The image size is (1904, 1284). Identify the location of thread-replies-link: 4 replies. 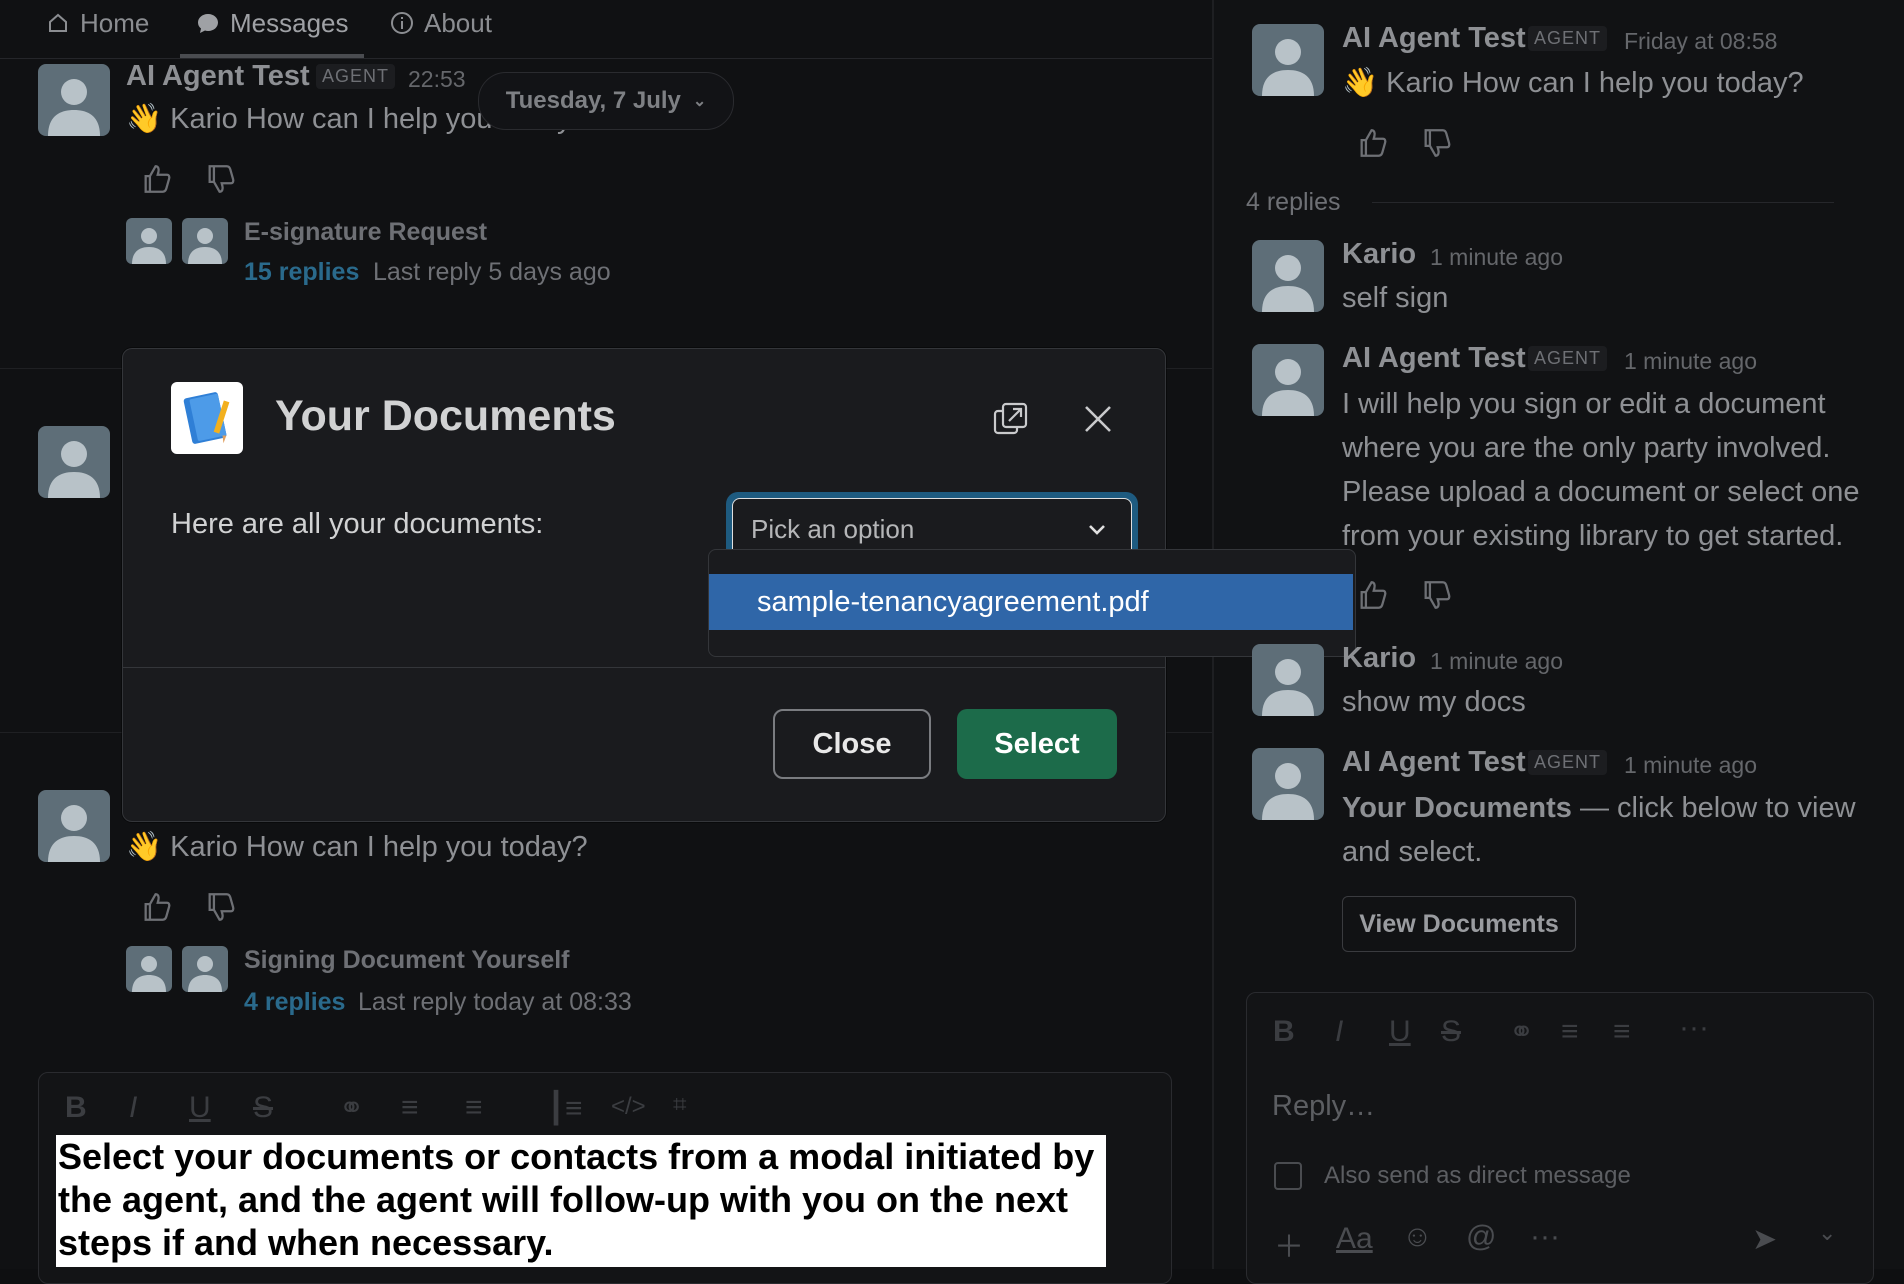
(294, 1002).